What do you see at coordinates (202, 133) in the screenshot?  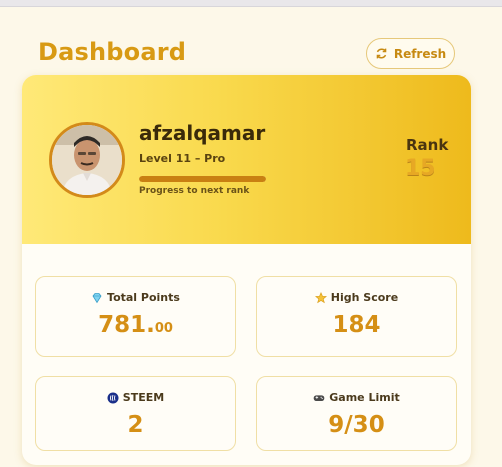 I see `username: afzalqamar` at bounding box center [202, 133].